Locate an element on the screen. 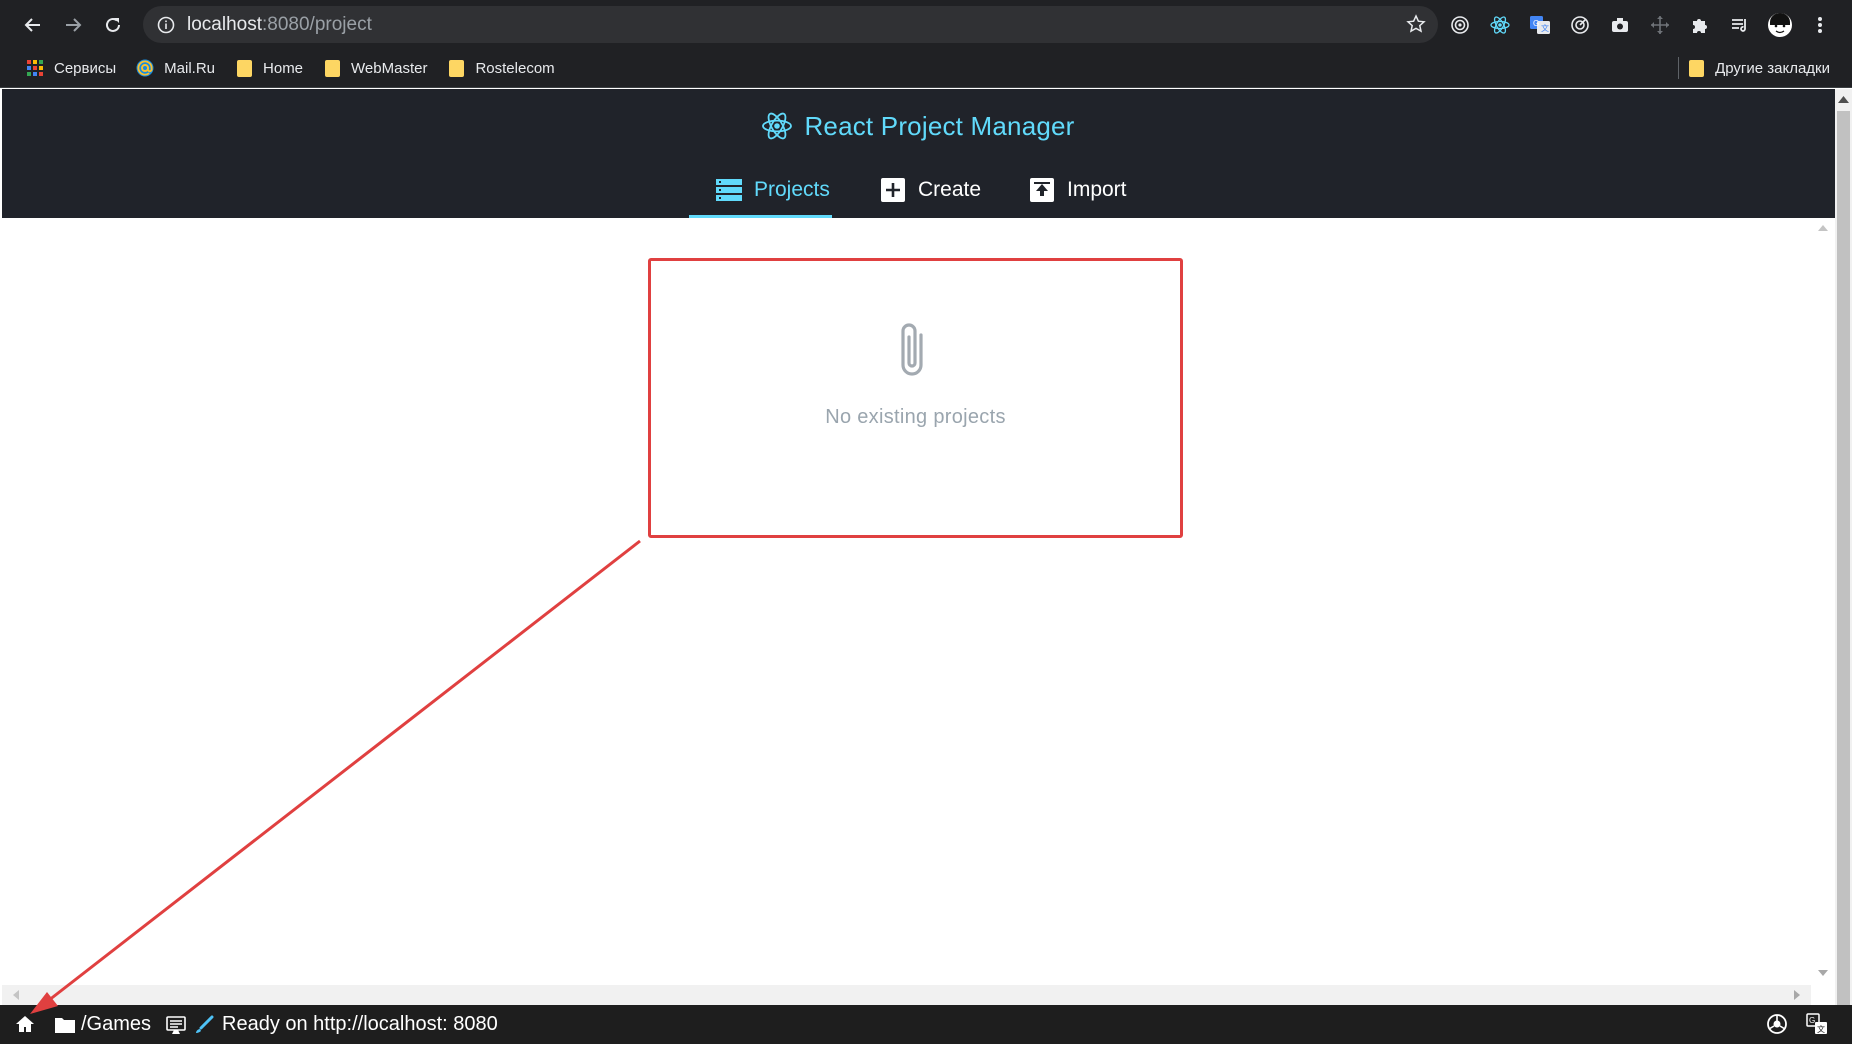 The width and height of the screenshot is (1852, 1044). server-list-icon is located at coordinates (729, 190).